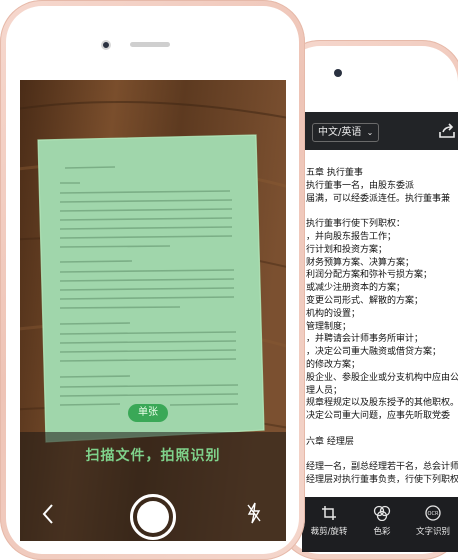 This screenshot has height=560, width=458. What do you see at coordinates (351, 237) in the screenshot?
I see `ocr-text-line: ，并向股东报告工作；` at bounding box center [351, 237].